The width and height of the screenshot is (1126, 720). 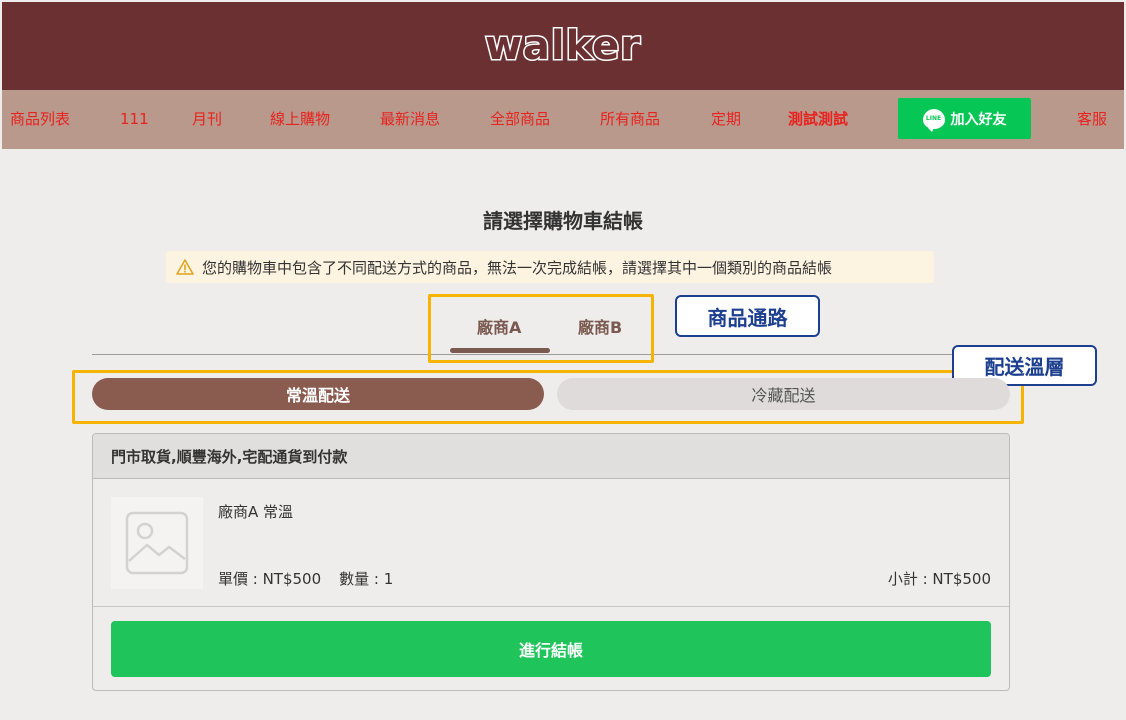 What do you see at coordinates (933, 120) in the screenshot?
I see `line-icon: LINE` at bounding box center [933, 120].